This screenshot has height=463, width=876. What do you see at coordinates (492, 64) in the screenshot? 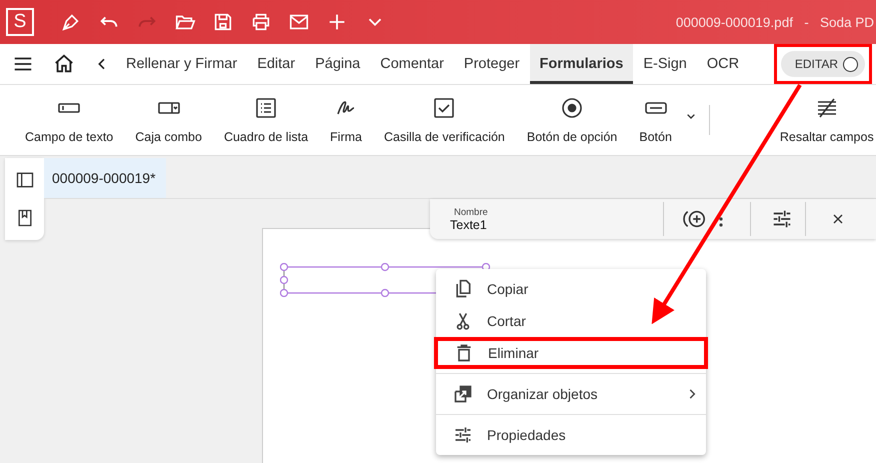
I see `ribbon-tab: Proteger` at bounding box center [492, 64].